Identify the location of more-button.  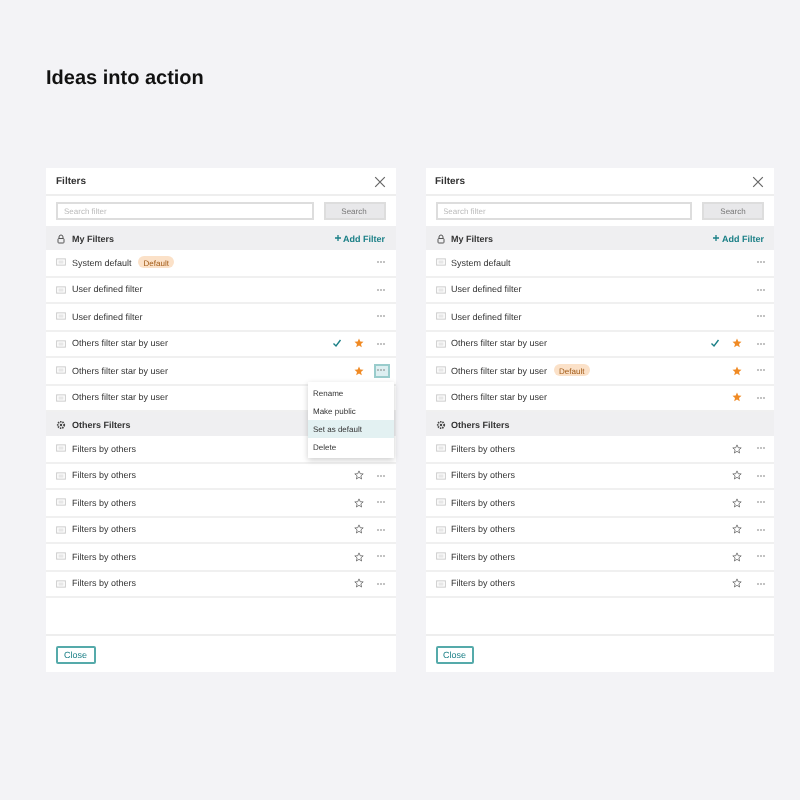
(381, 370).